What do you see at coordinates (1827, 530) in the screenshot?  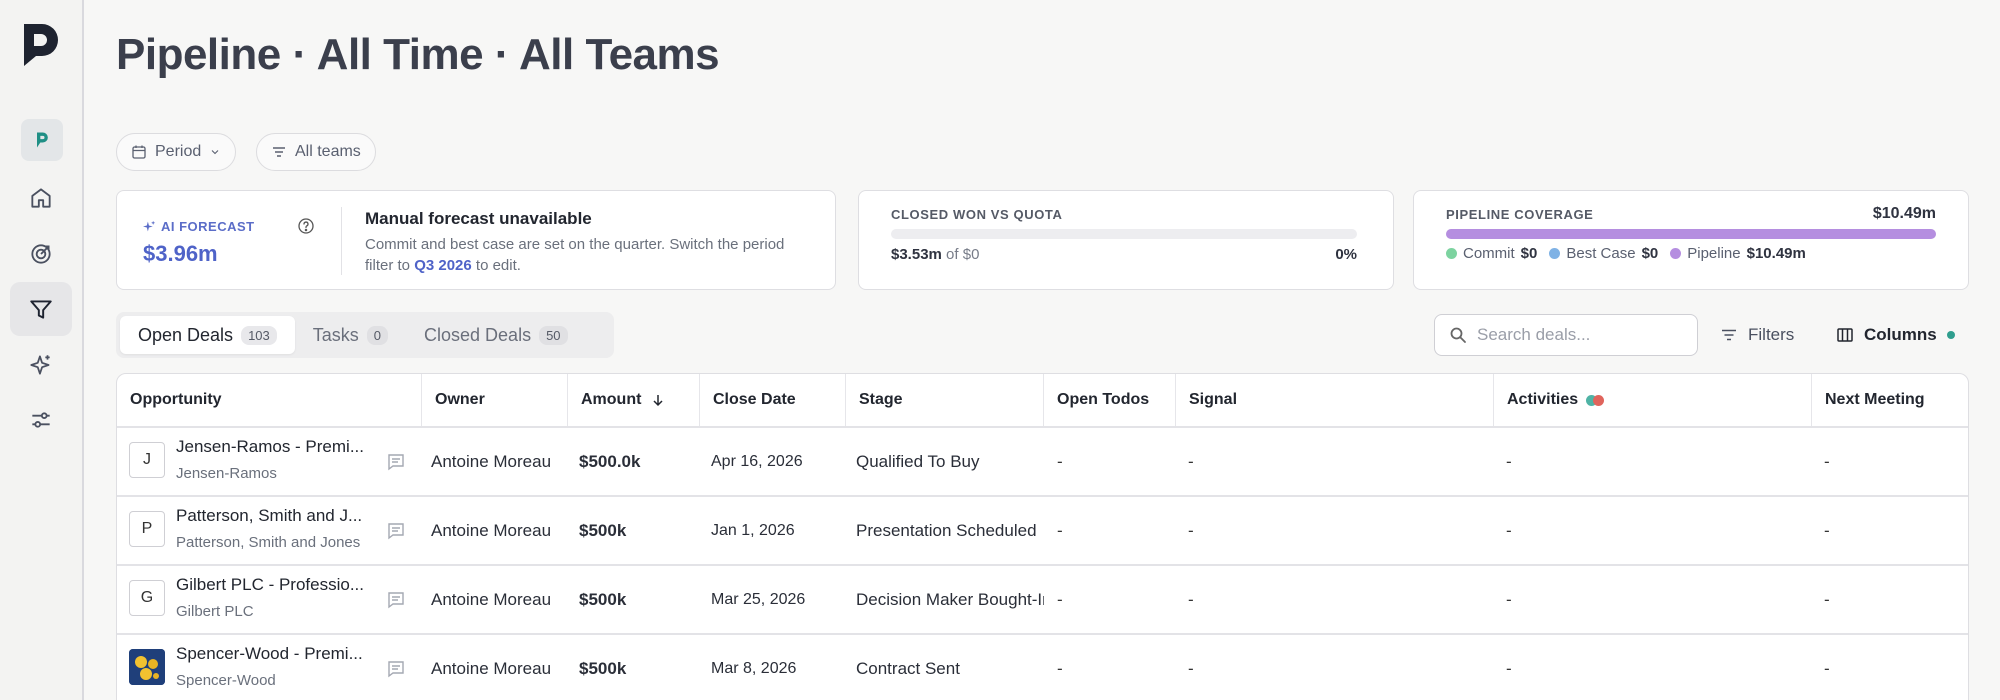 I see `next-meeting-cell: -` at bounding box center [1827, 530].